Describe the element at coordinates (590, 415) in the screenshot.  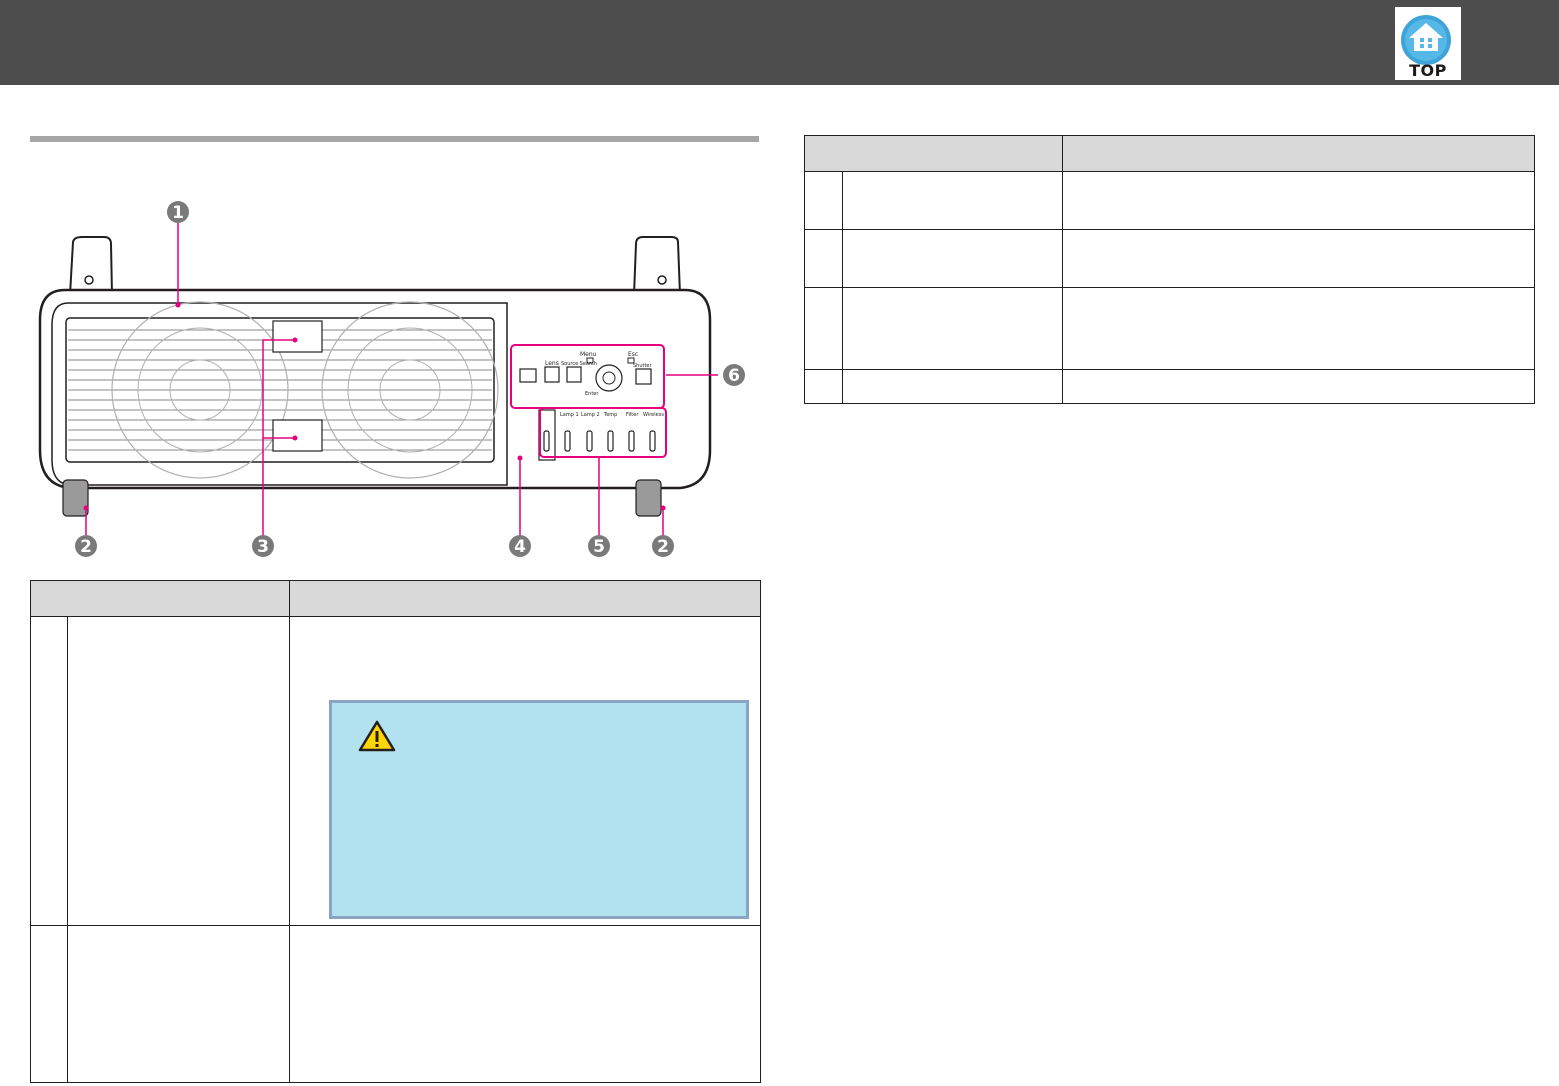
I see `indicator-label: Lamp 2` at that location.